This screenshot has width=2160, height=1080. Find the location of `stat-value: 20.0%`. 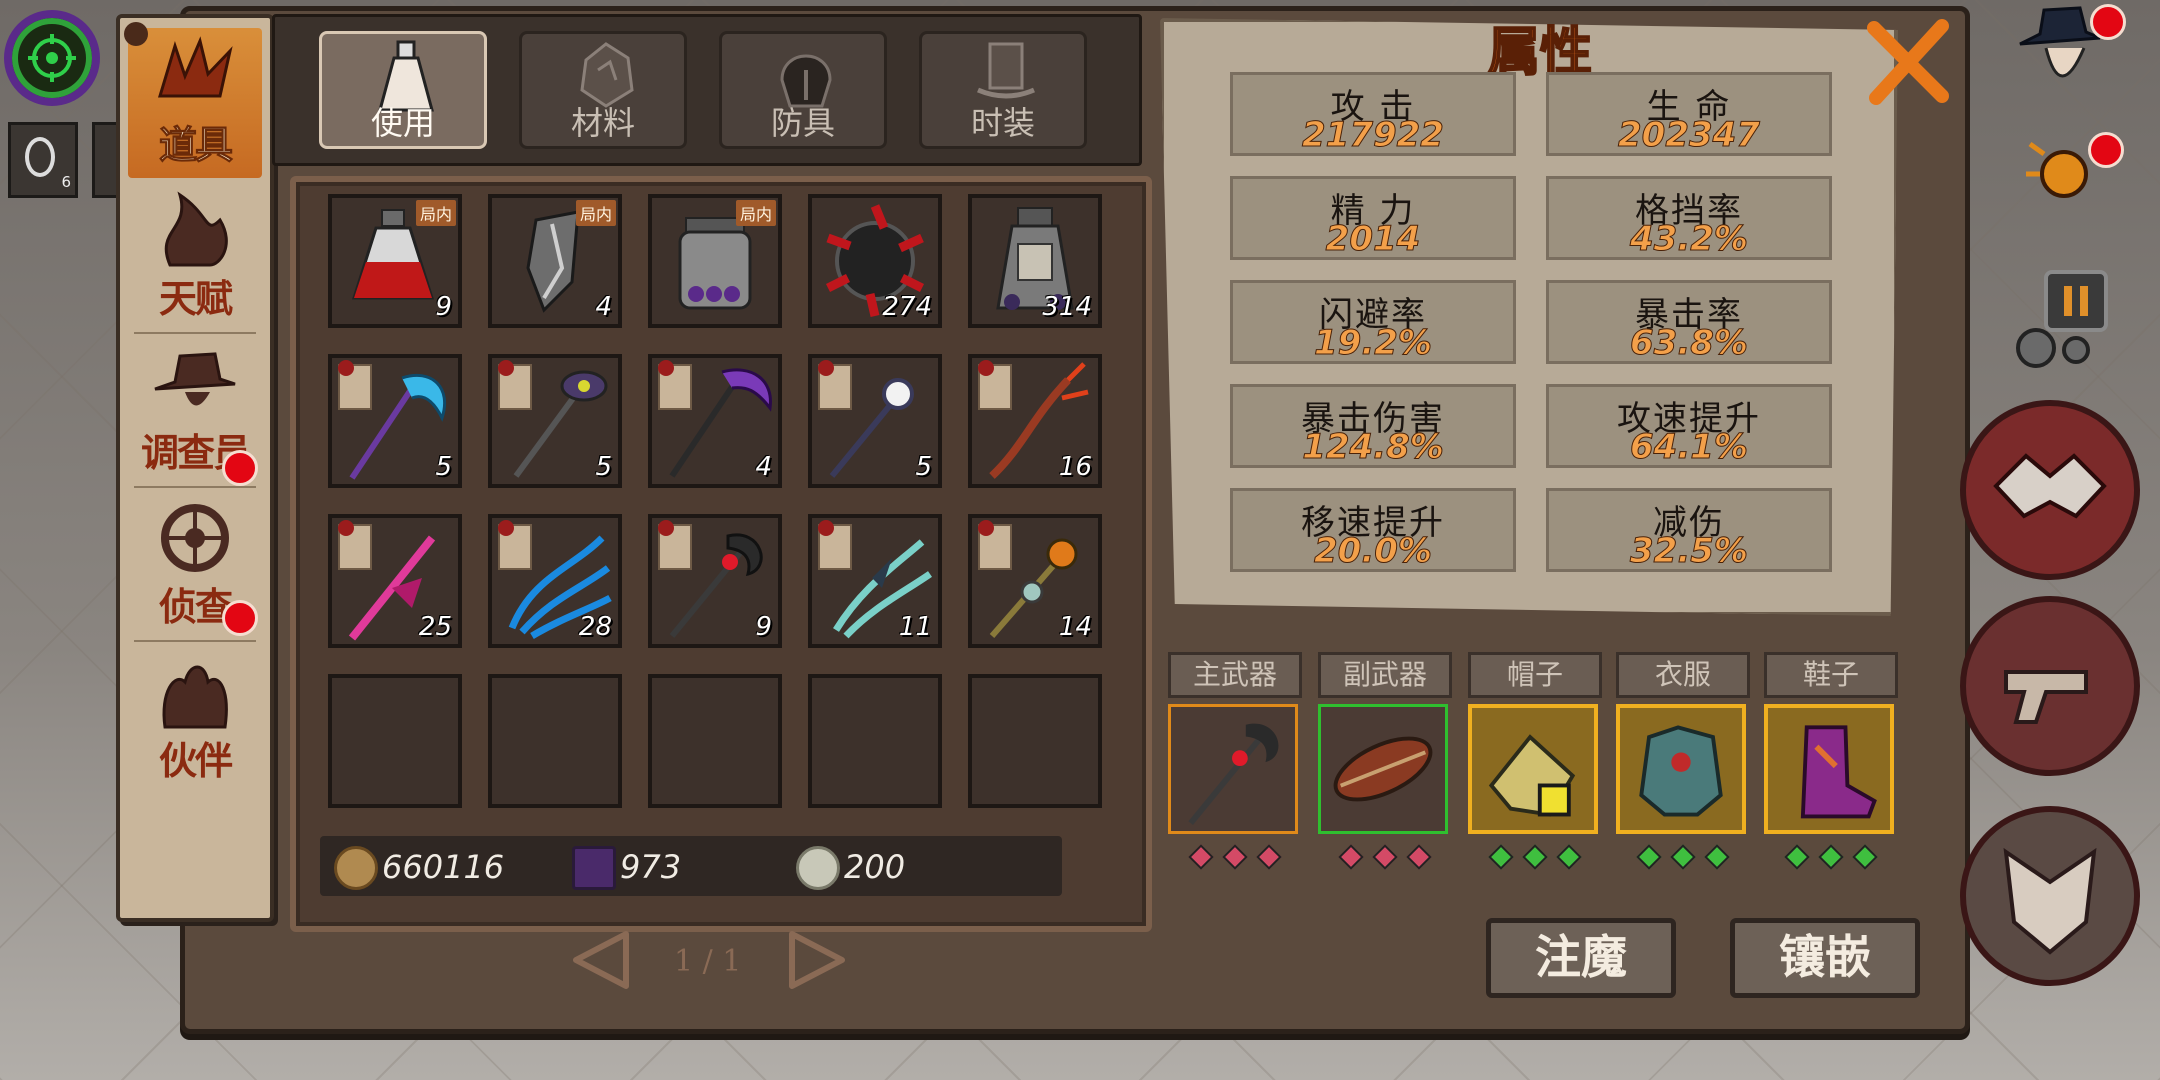

stat-value: 20.0% is located at coordinates (1373, 551).